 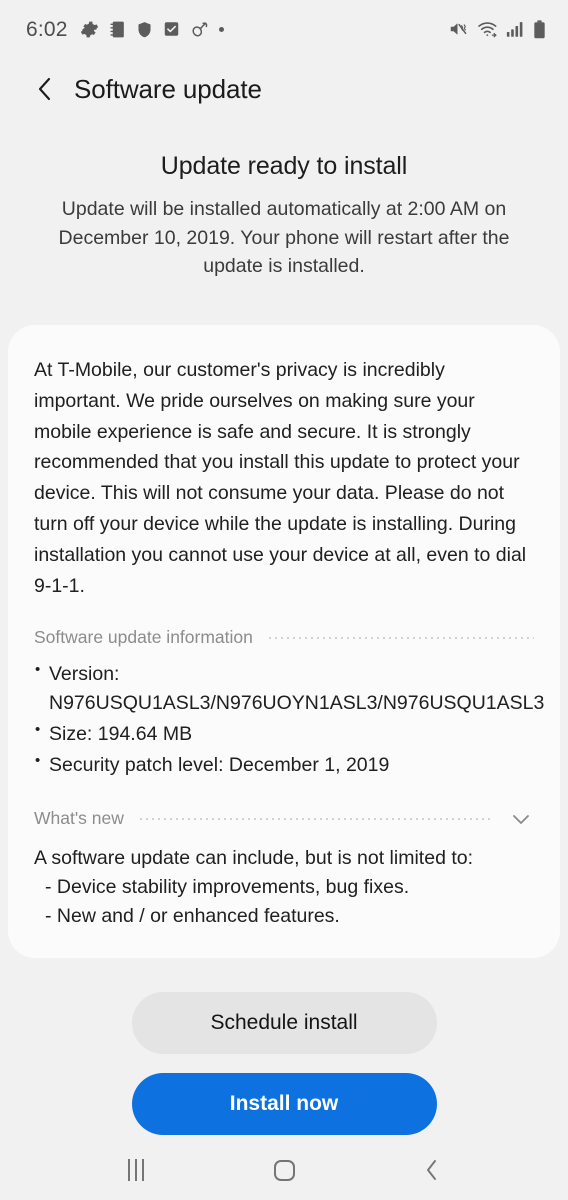 What do you see at coordinates (143, 637) in the screenshot?
I see `section-label-update-information: Software update information` at bounding box center [143, 637].